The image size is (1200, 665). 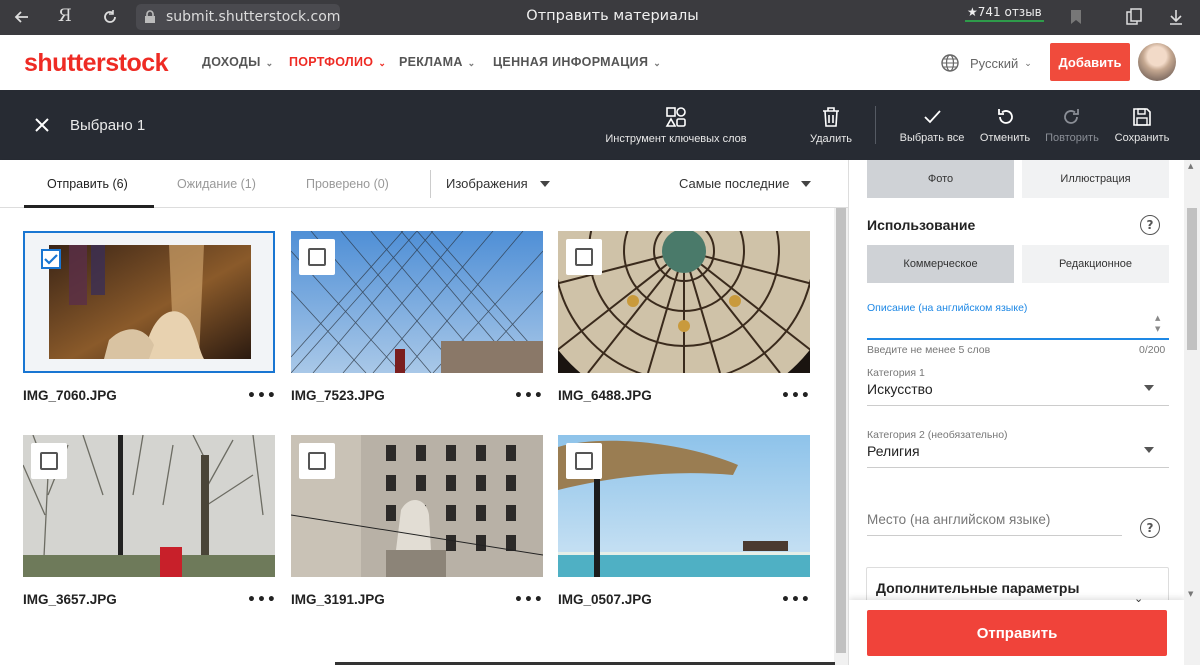 I want to click on media-type-dropdown: Изображения, so click(x=498, y=183).